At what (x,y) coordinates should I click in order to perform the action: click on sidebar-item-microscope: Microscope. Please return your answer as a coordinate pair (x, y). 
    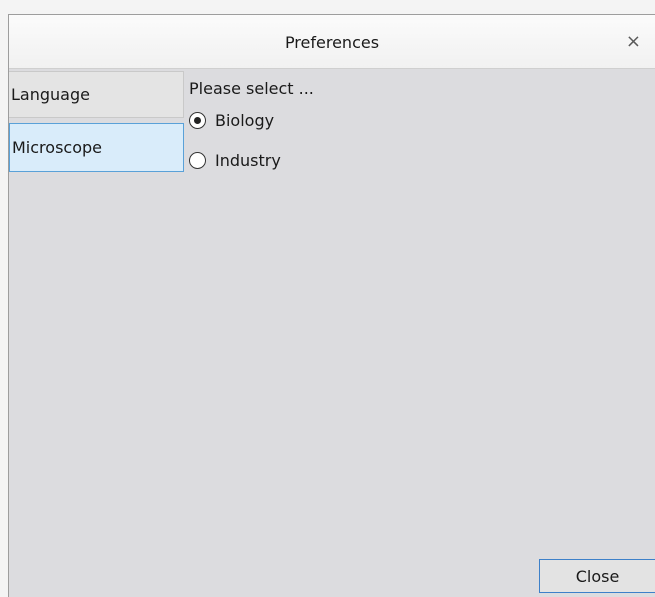
    Looking at the image, I should click on (96, 147).